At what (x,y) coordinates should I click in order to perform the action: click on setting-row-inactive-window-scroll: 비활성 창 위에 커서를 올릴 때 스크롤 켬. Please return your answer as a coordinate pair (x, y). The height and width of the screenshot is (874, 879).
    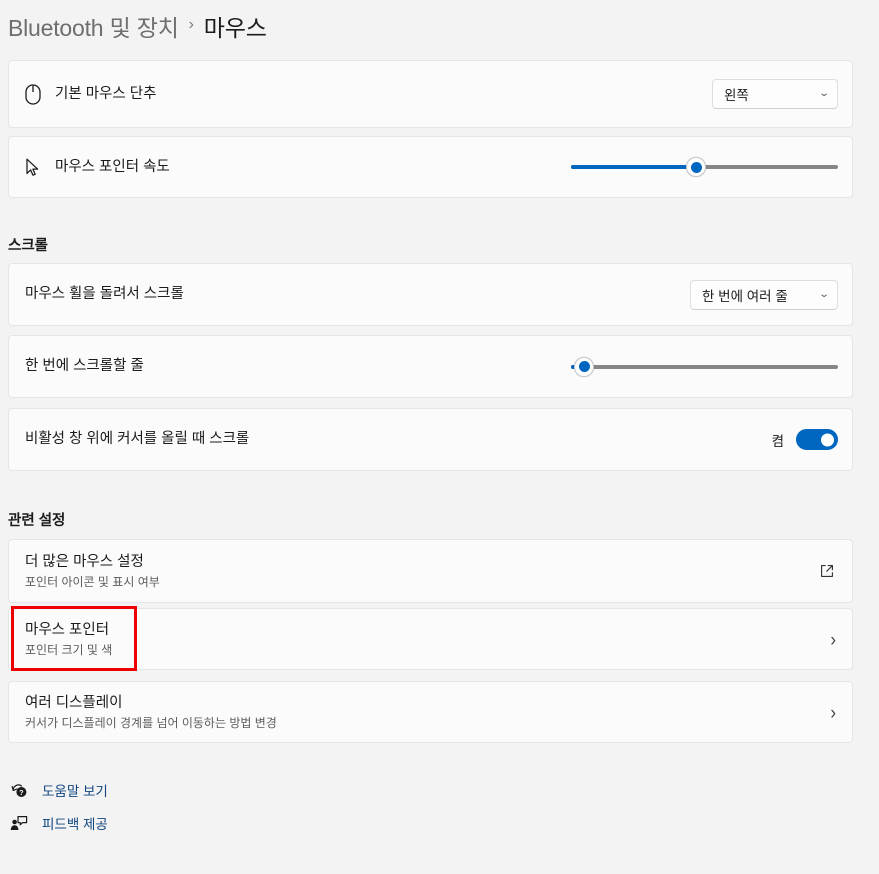
    Looking at the image, I should click on (430, 439).